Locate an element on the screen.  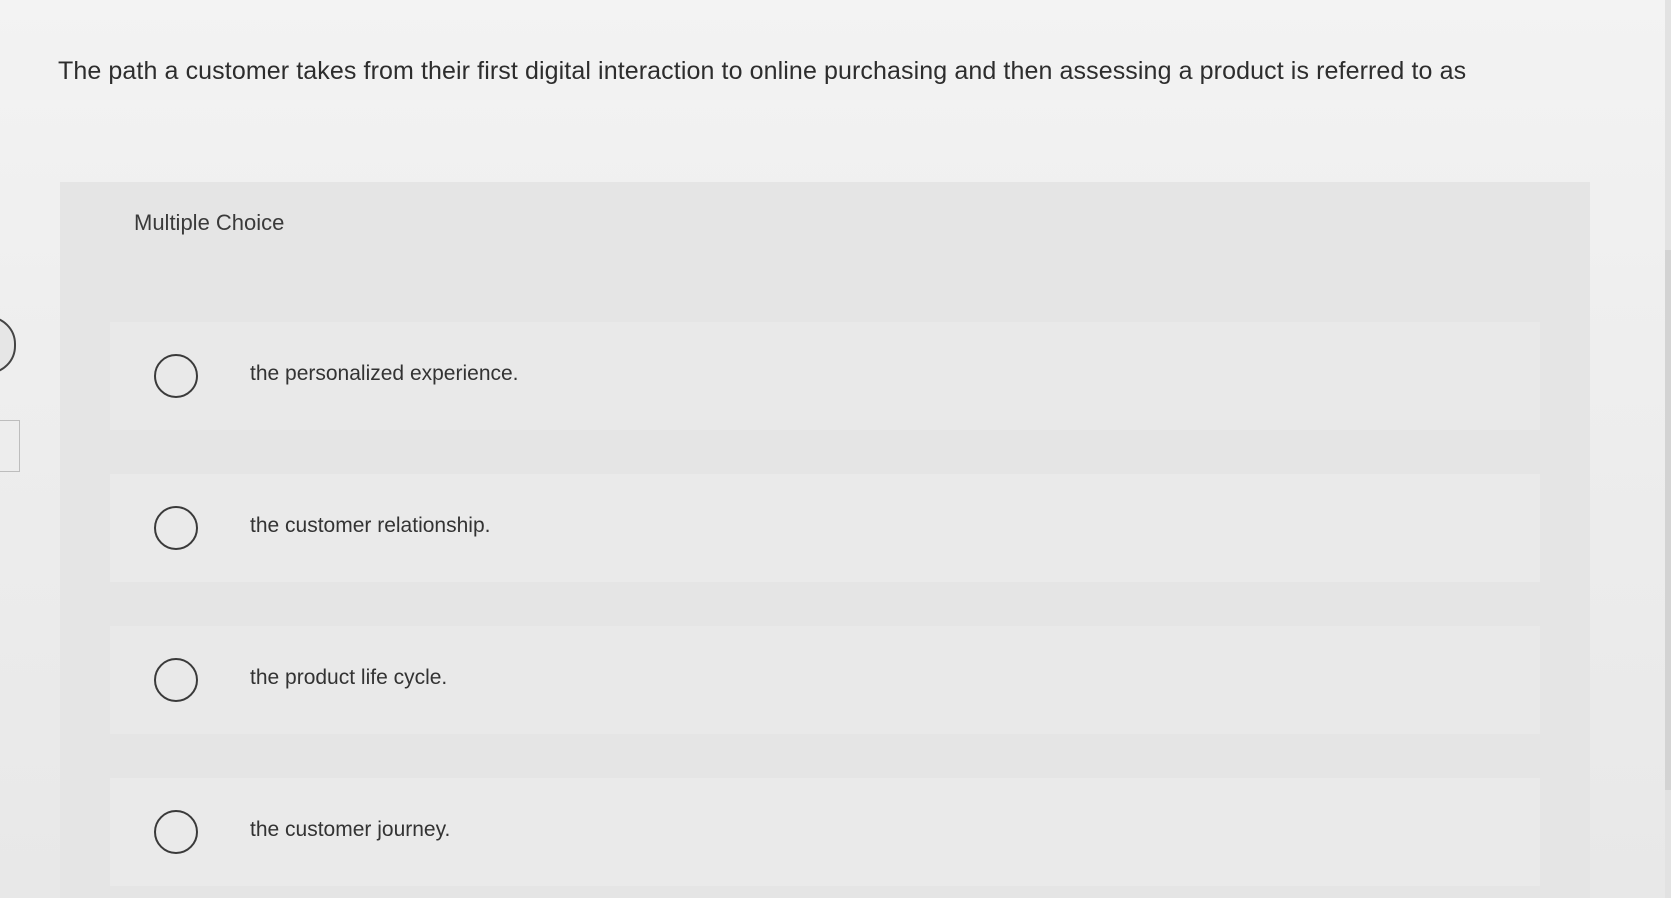
answer-option-1: the personalized experience. is located at coordinates (825, 376).